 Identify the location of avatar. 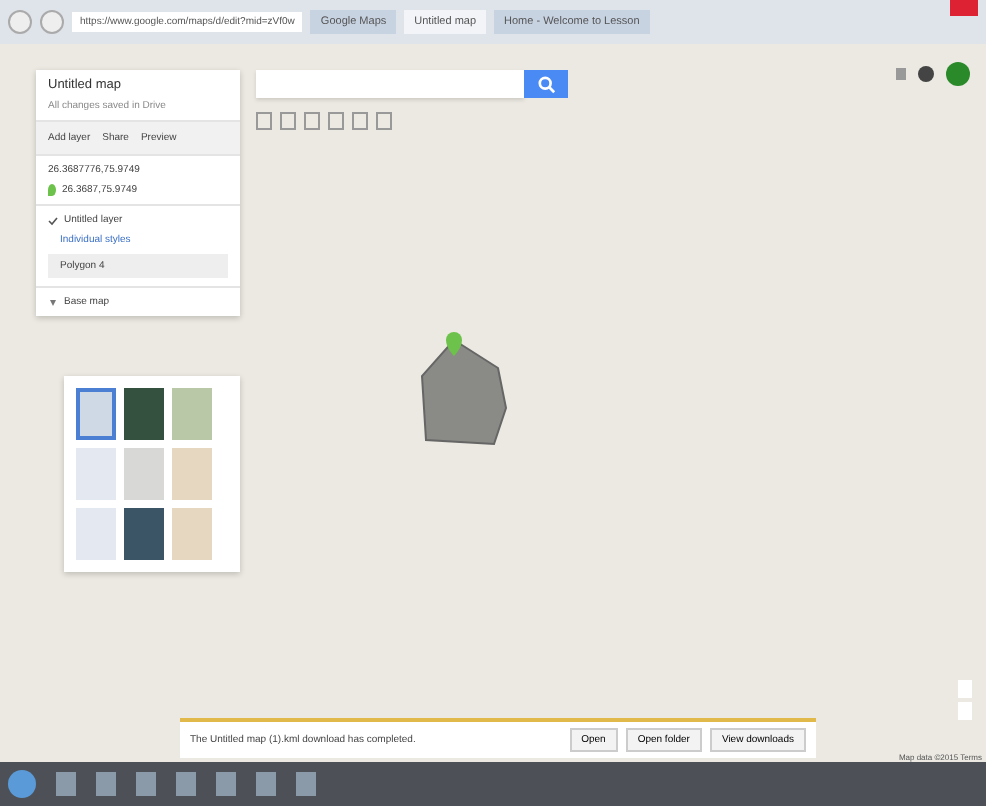
(958, 74).